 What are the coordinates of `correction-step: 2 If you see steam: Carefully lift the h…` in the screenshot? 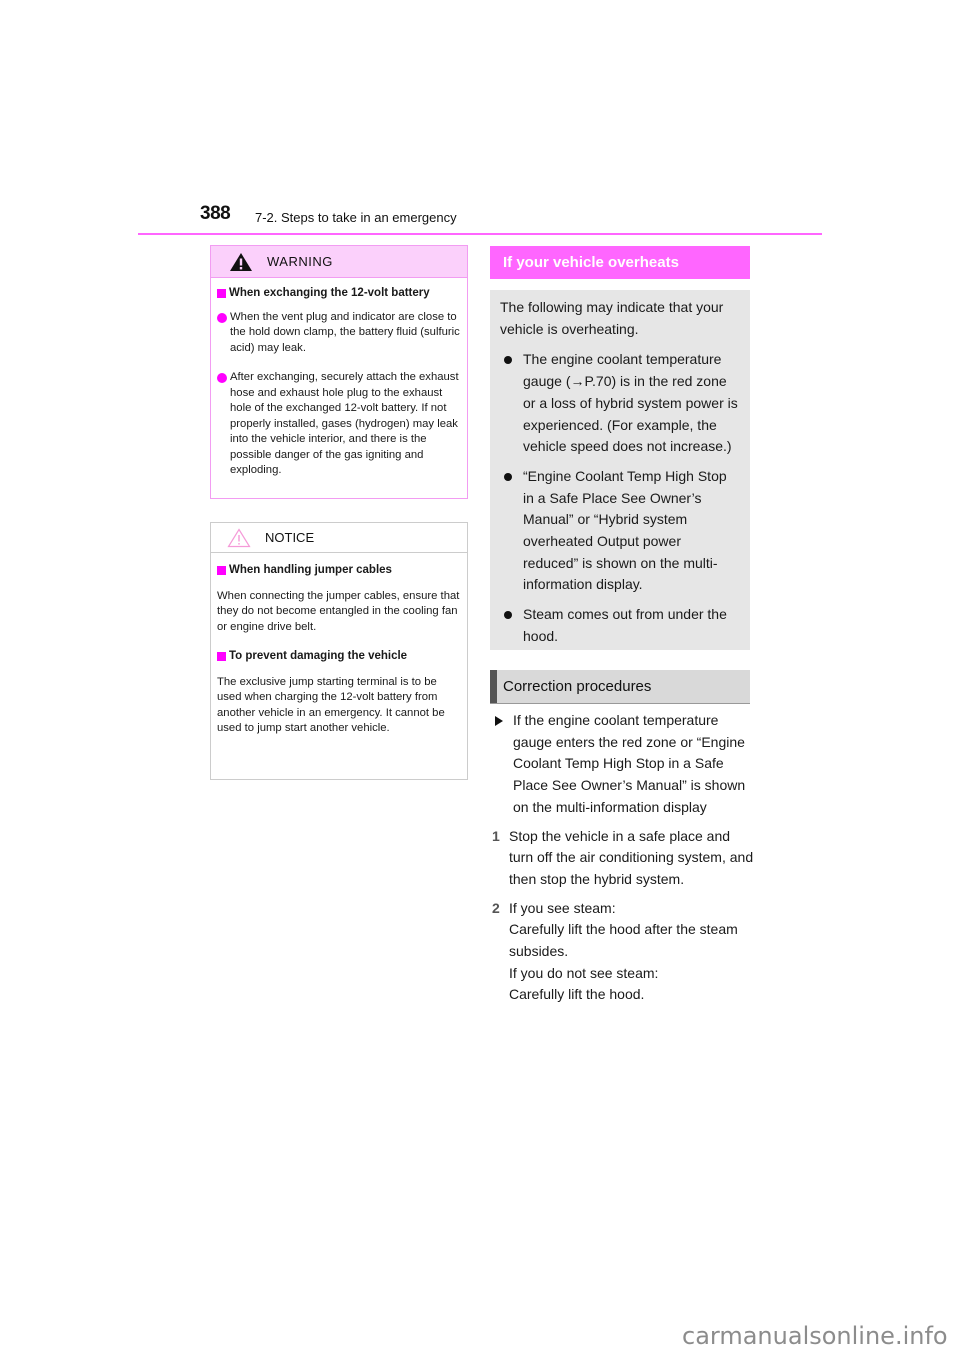 It's located at (623, 952).